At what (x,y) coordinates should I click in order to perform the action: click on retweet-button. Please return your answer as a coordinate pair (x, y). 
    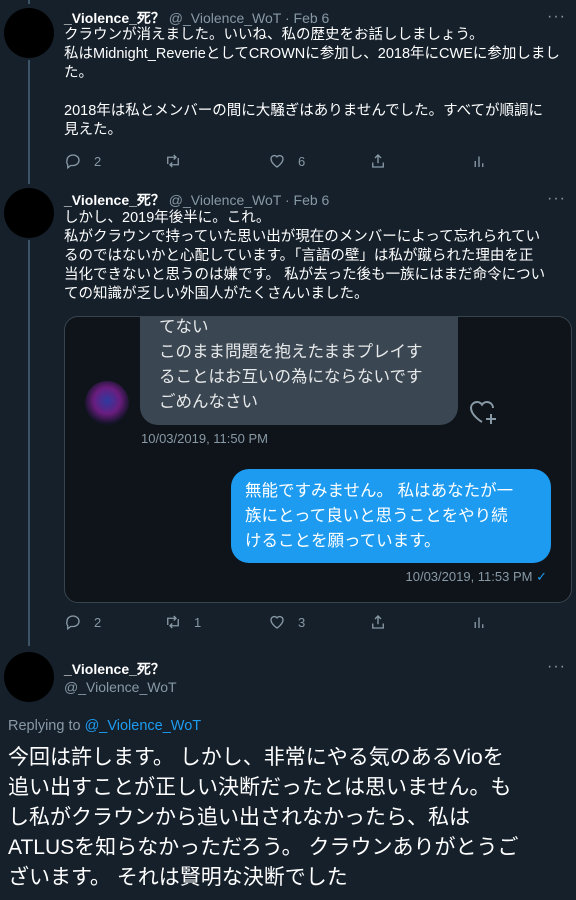
    Looking at the image, I should click on (179, 161).